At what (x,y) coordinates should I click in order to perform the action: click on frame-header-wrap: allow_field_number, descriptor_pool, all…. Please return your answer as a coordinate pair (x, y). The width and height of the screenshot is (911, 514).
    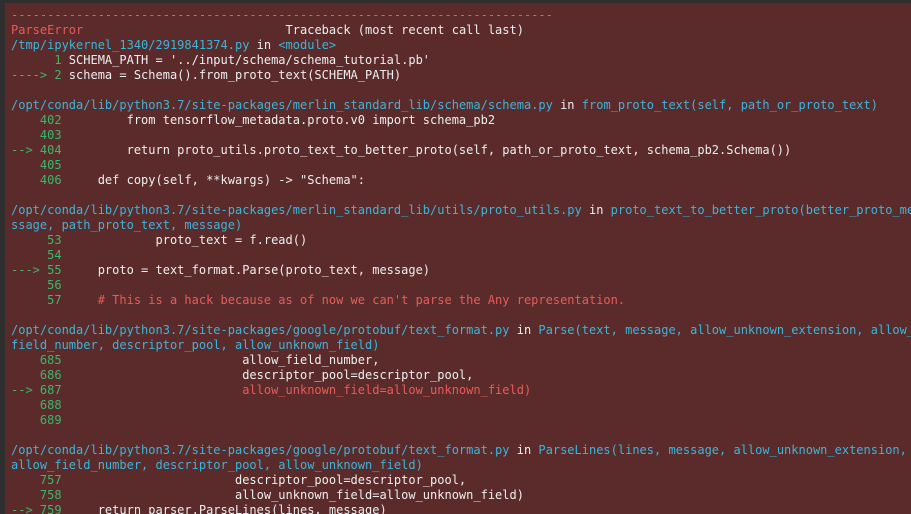
    Looking at the image, I should click on (461, 465).